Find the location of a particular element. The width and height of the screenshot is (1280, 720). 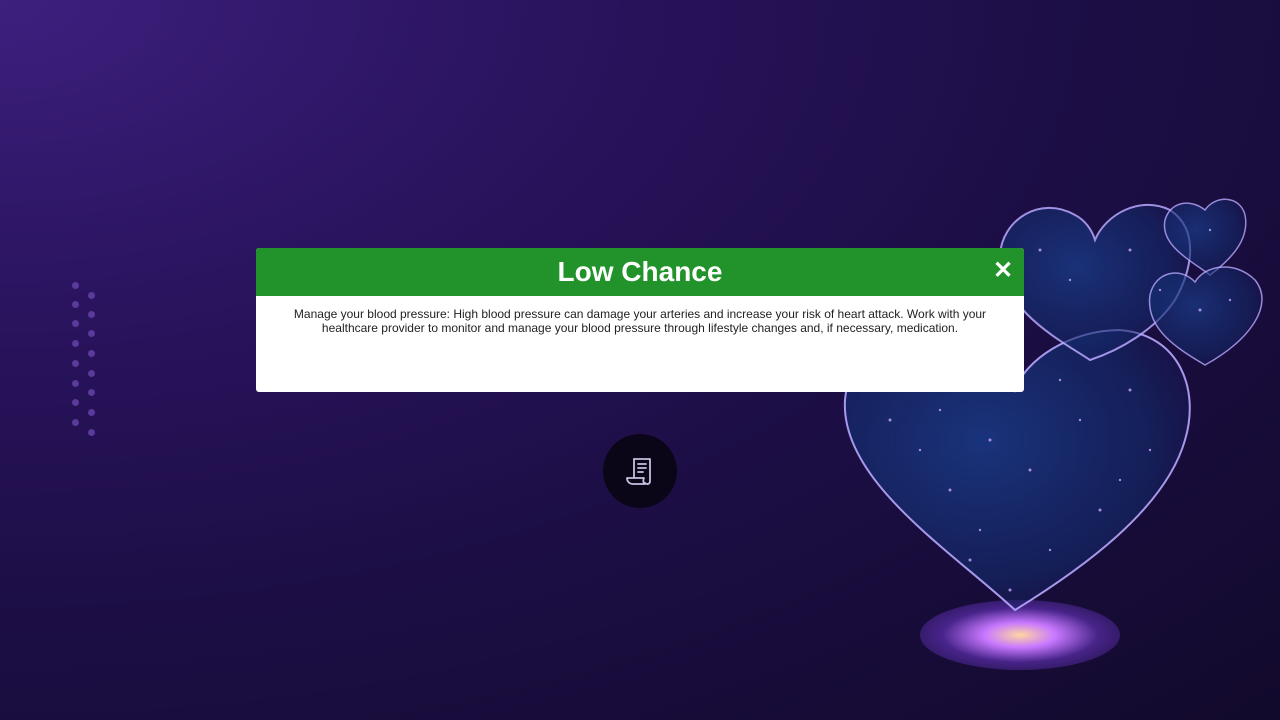

close-icon: ✕ is located at coordinates (1003, 271).